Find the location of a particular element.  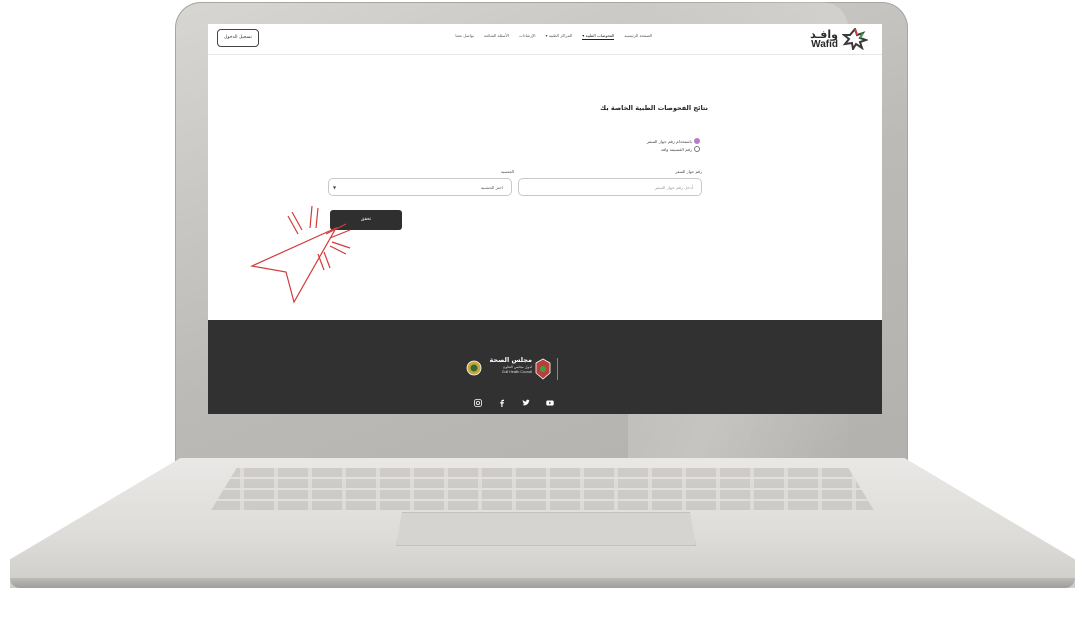

nationality-label: الجنسية is located at coordinates (507, 171).